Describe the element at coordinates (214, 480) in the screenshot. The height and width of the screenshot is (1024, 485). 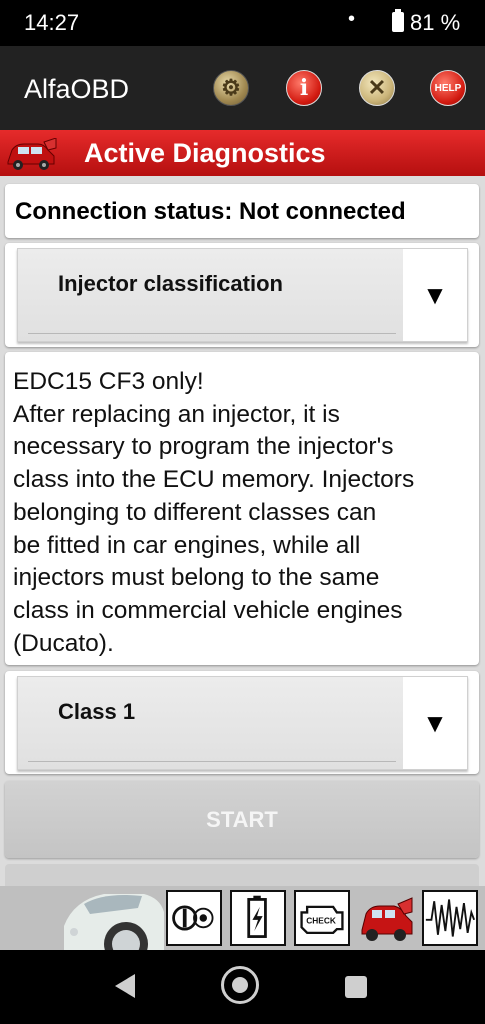
I see `description-line: class into the ECU memory. Injectors` at that location.